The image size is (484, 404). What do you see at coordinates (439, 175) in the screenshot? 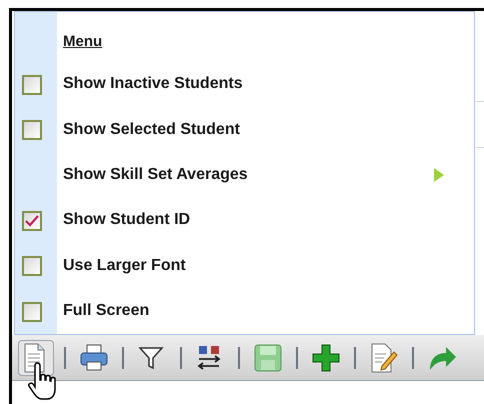
I see `submenu-arrow-icon` at bounding box center [439, 175].